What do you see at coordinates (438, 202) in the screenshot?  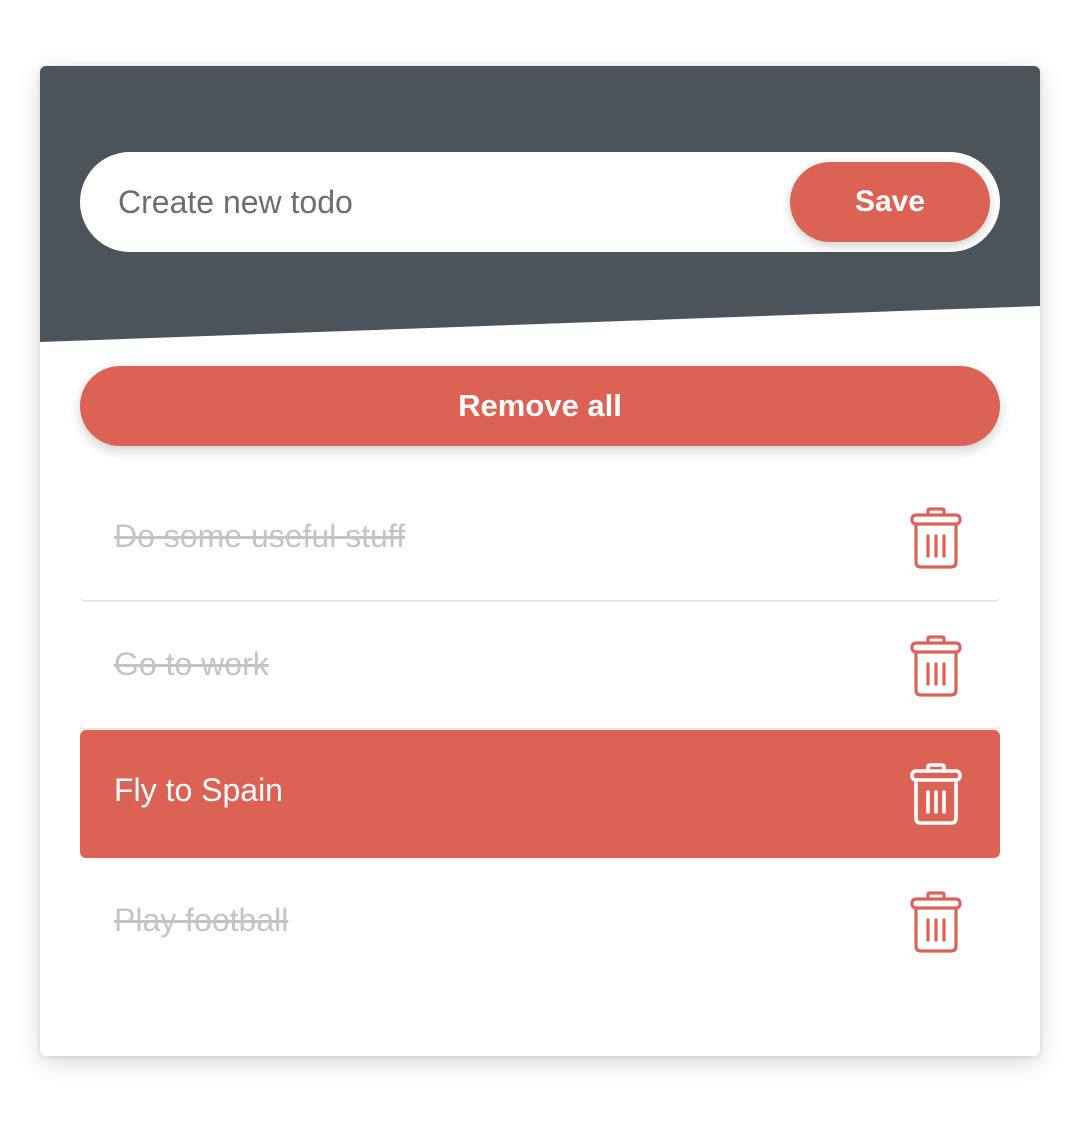 I see `new-todo-input` at bounding box center [438, 202].